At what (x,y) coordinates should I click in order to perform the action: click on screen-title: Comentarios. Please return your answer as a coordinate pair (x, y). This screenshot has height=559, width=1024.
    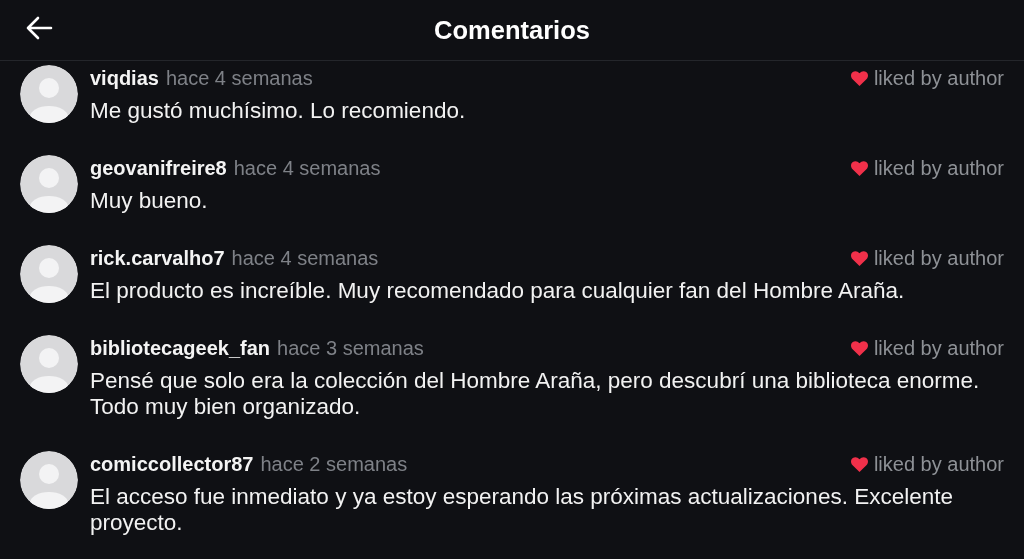
    Looking at the image, I should click on (512, 30).